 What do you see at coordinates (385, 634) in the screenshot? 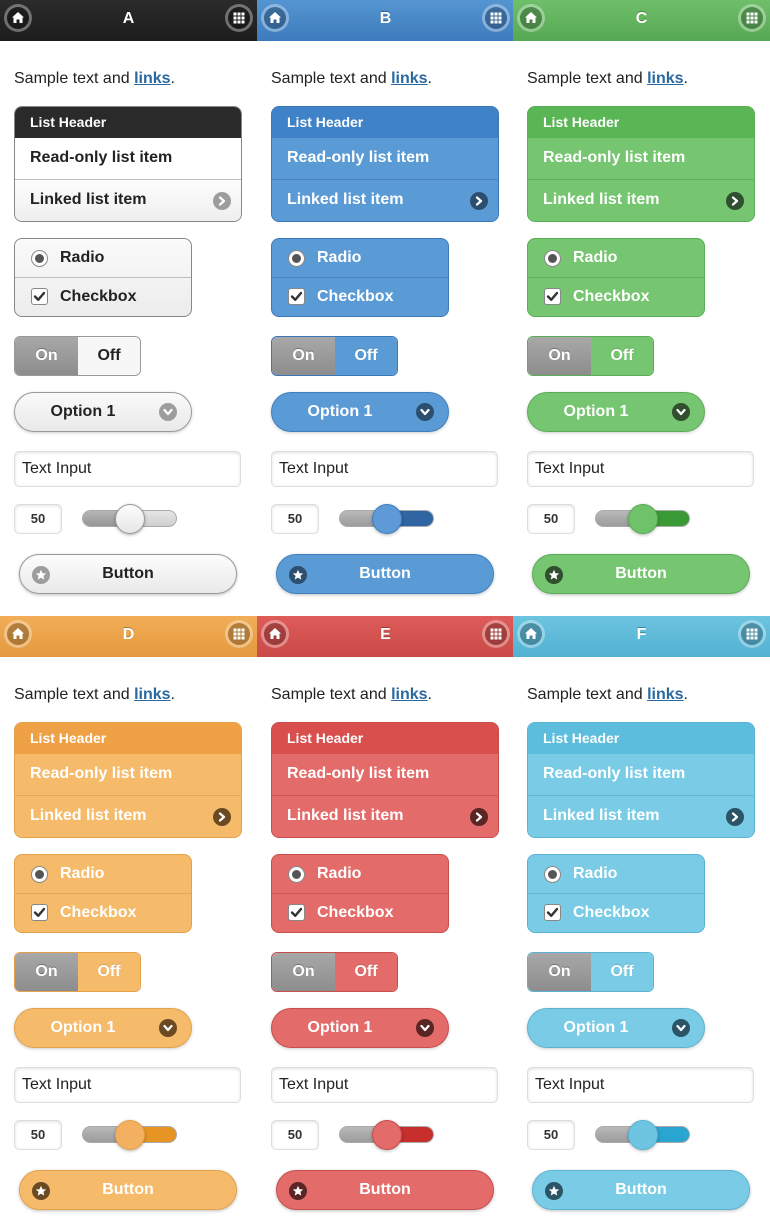
I see `header-title: E` at bounding box center [385, 634].